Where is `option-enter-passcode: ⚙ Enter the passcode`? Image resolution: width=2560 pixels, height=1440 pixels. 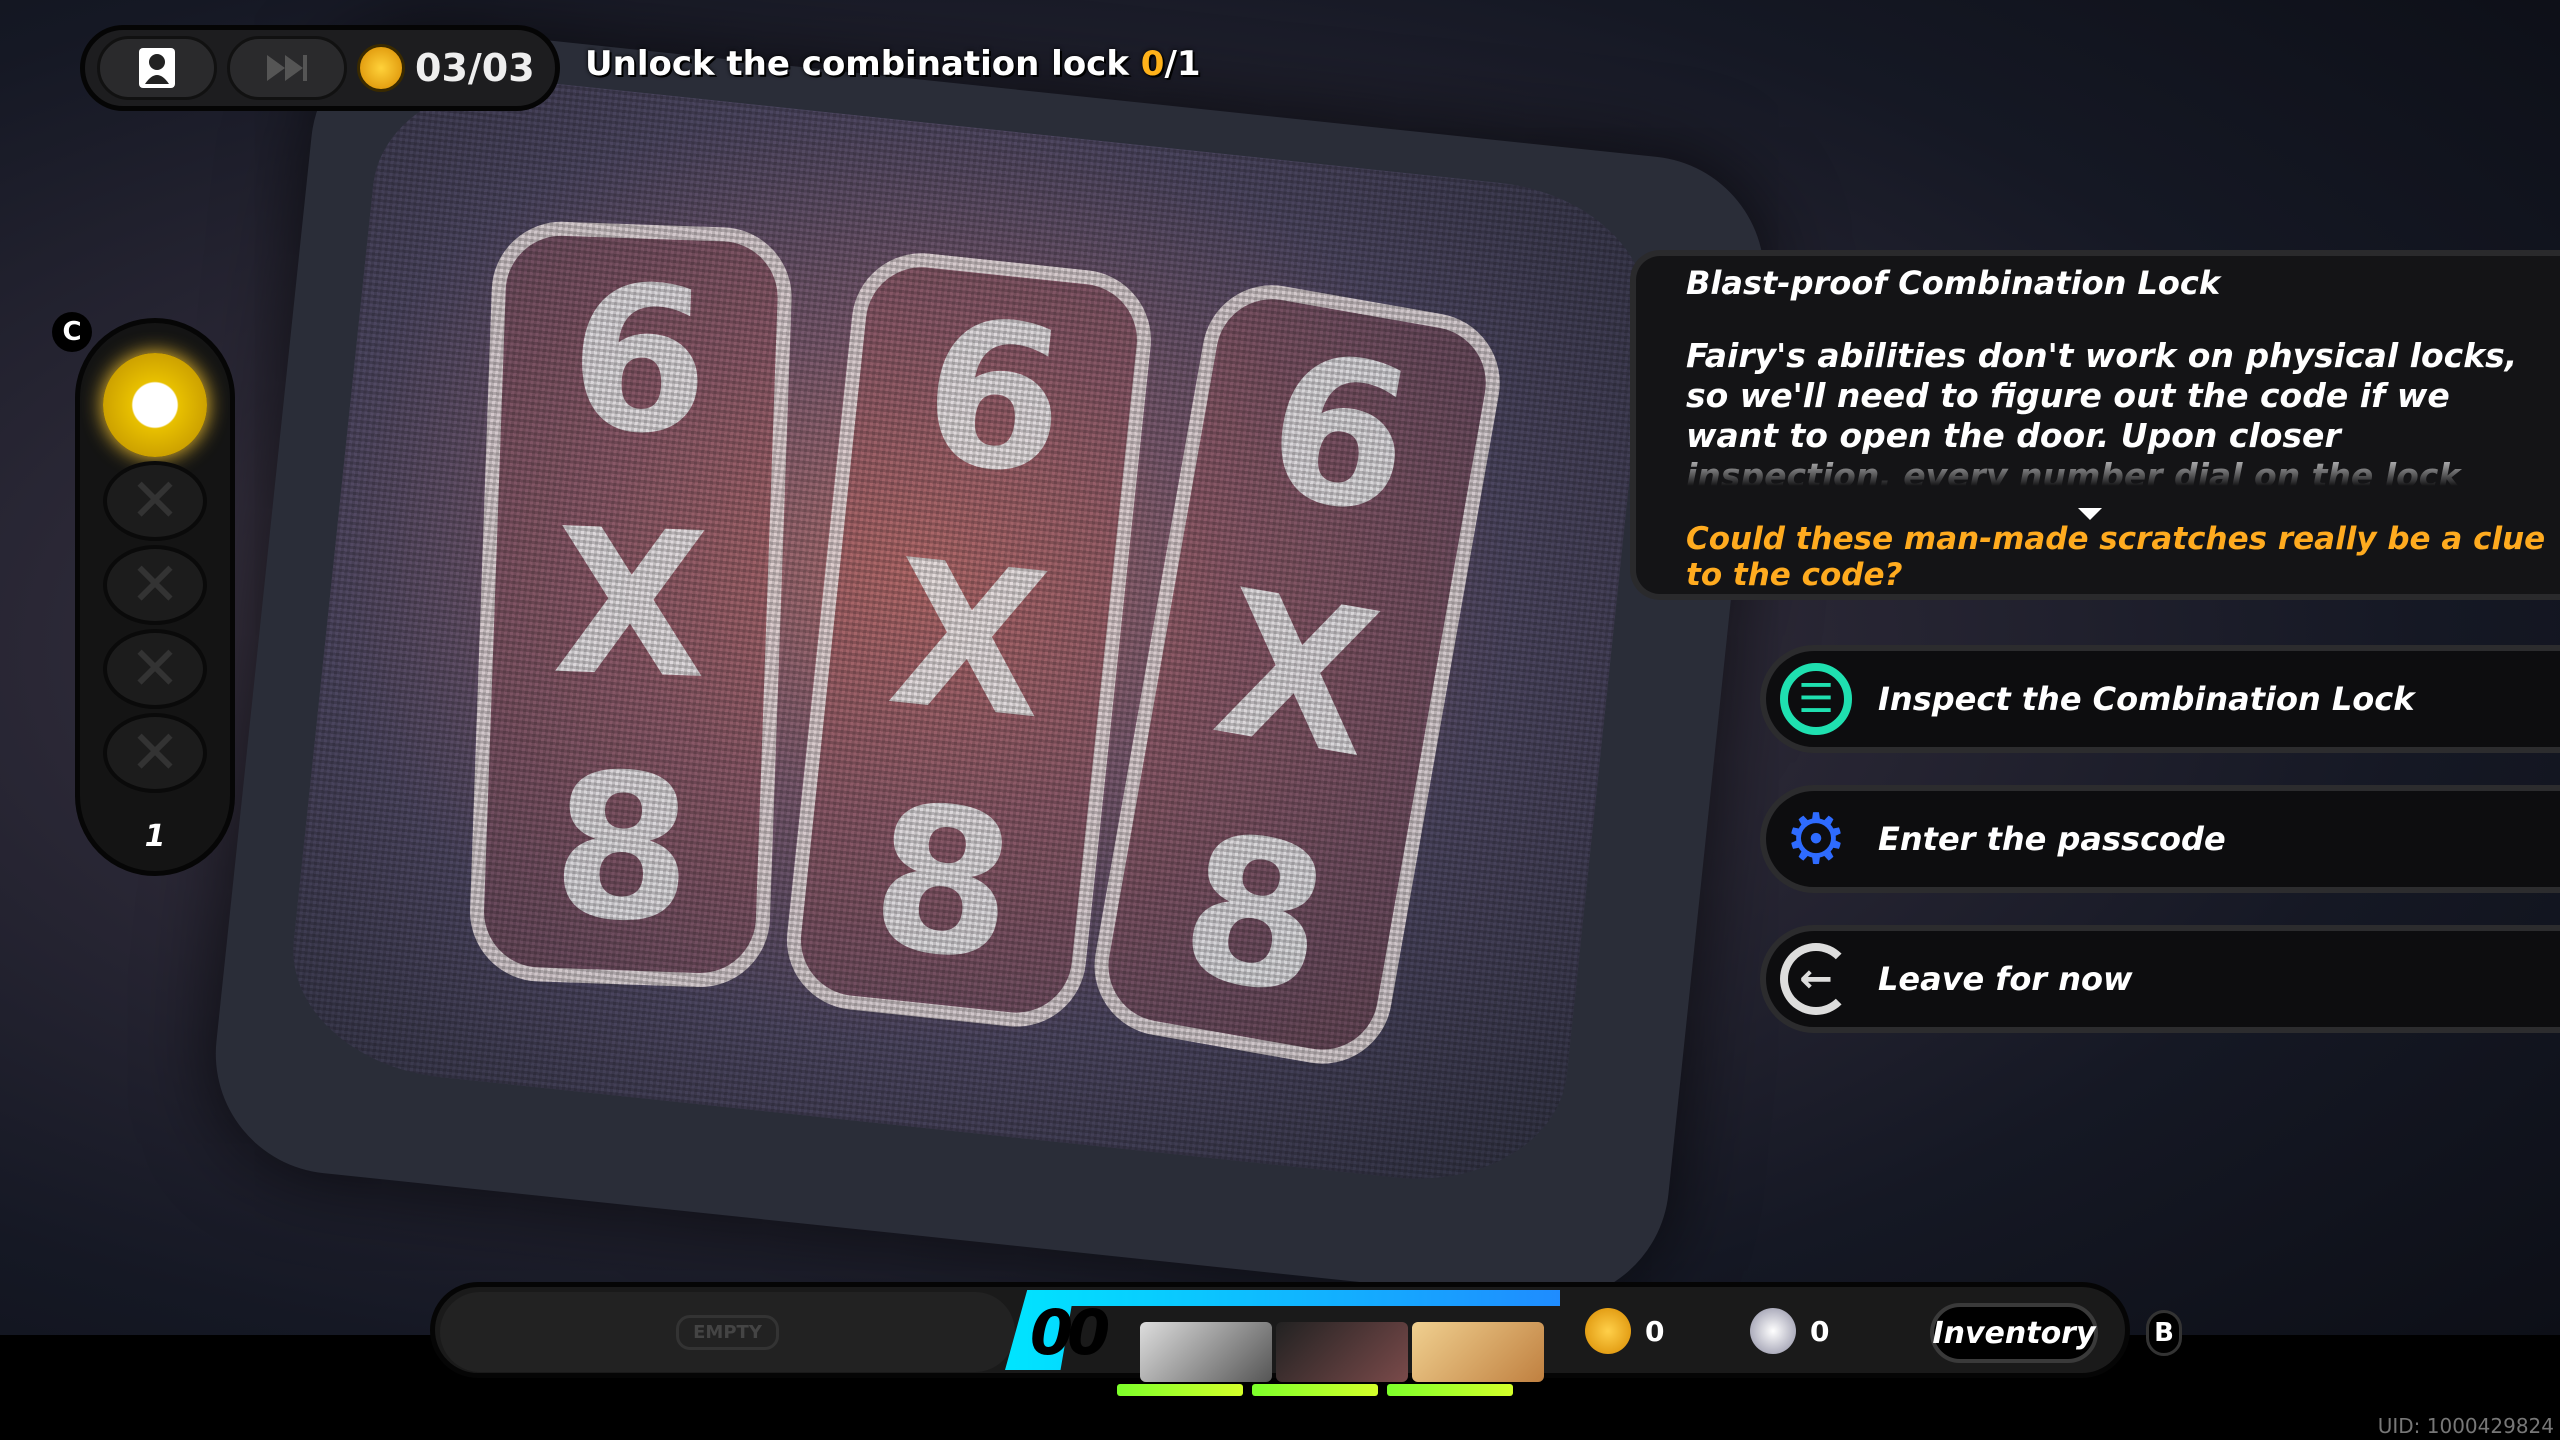 option-enter-passcode: ⚙ Enter the passcode is located at coordinates (2160, 839).